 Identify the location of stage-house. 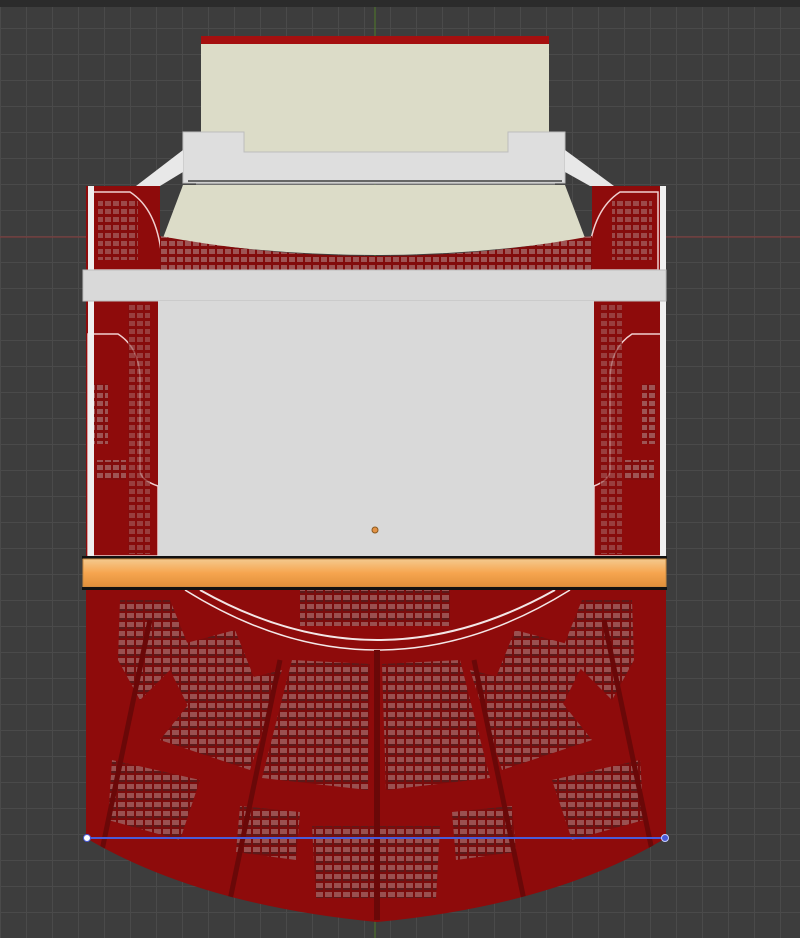
(375, 145).